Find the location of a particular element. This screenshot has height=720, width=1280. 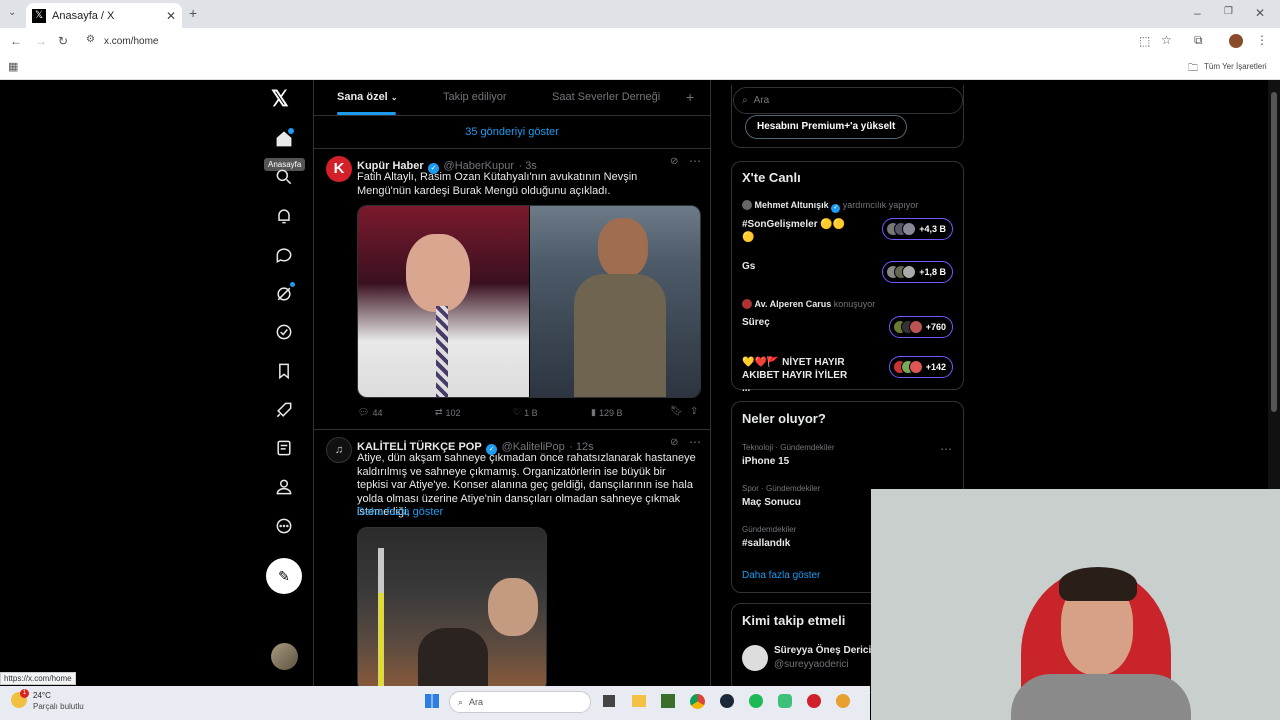

show-more-link: Daha fazla göster is located at coordinates (400, 512).